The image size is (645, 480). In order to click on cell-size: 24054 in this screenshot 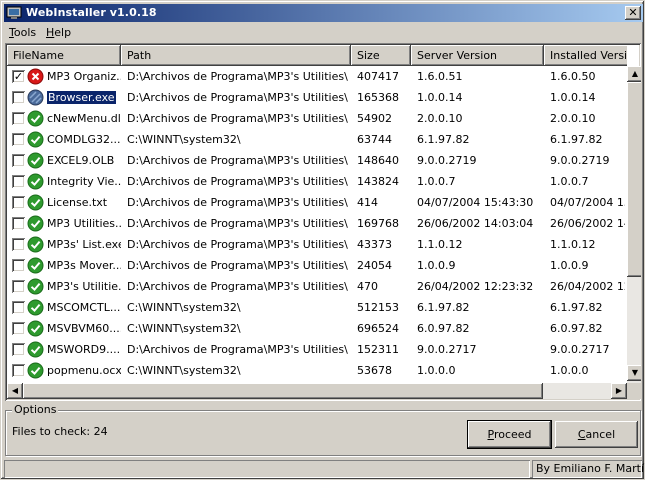, I will do `click(374, 265)`.